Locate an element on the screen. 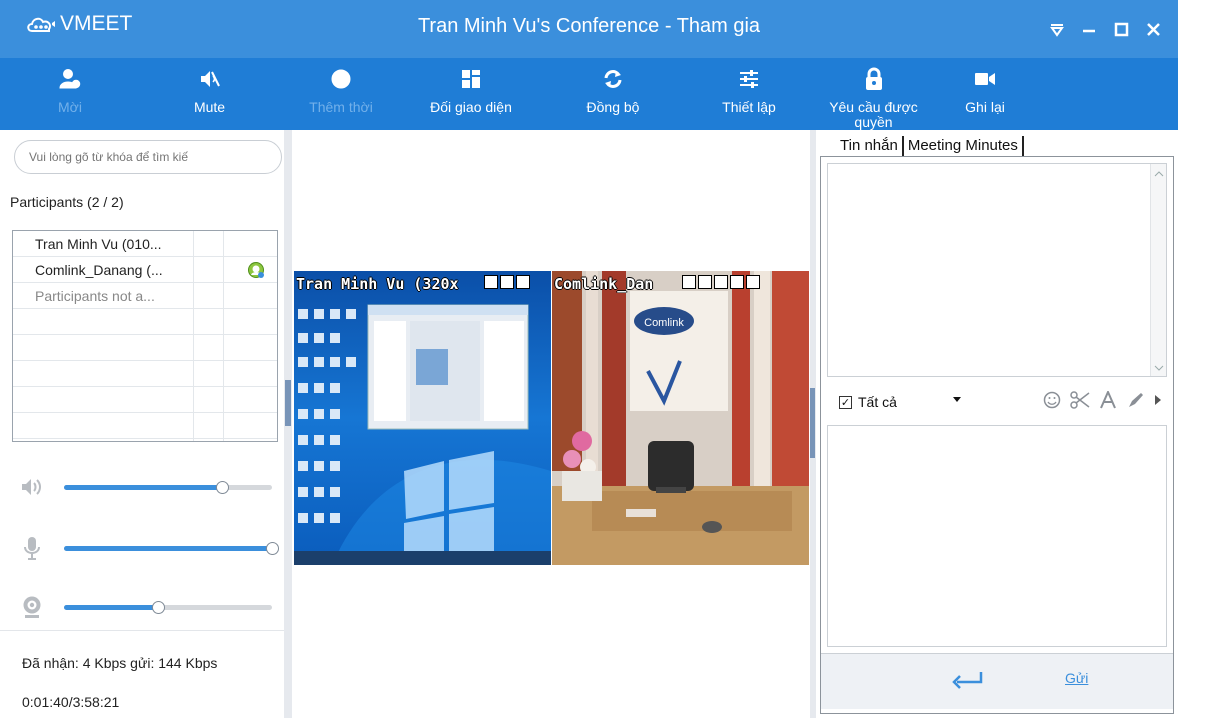 This screenshot has height=718, width=1228. window-controls is located at coordinates (1105, 29).